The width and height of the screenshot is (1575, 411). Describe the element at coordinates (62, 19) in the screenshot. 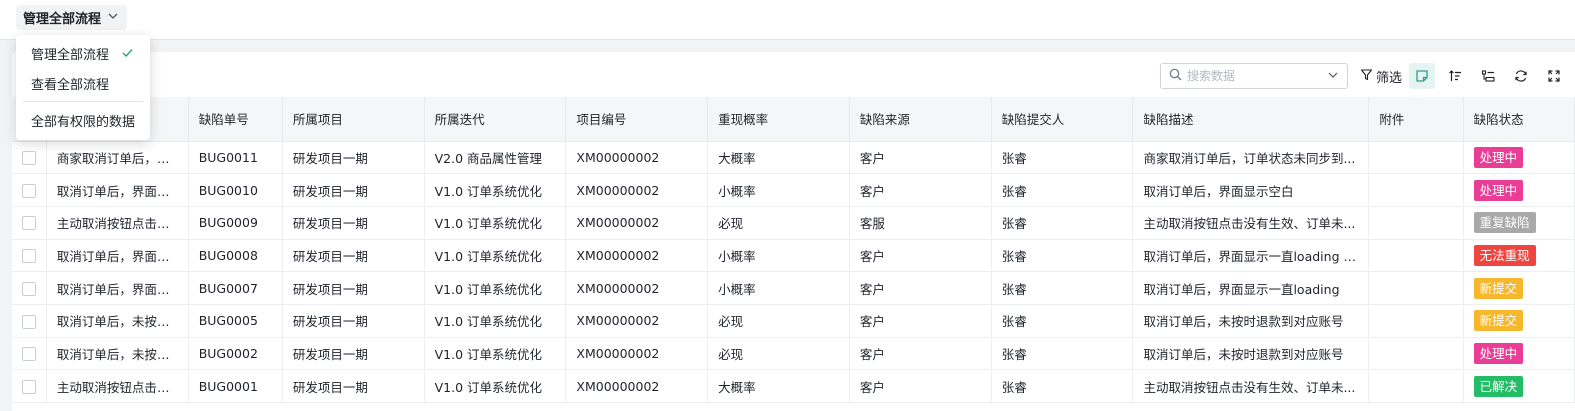

I see `scope-selector-label: 管理全部流程` at that location.